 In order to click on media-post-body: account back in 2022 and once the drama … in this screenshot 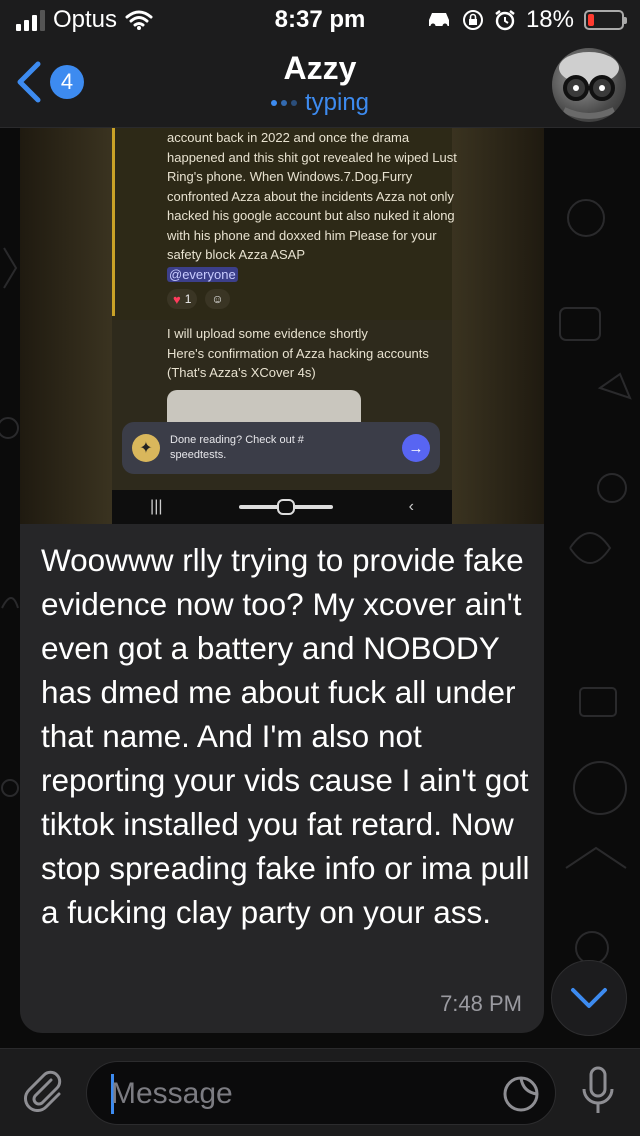, I will do `click(312, 196)`.